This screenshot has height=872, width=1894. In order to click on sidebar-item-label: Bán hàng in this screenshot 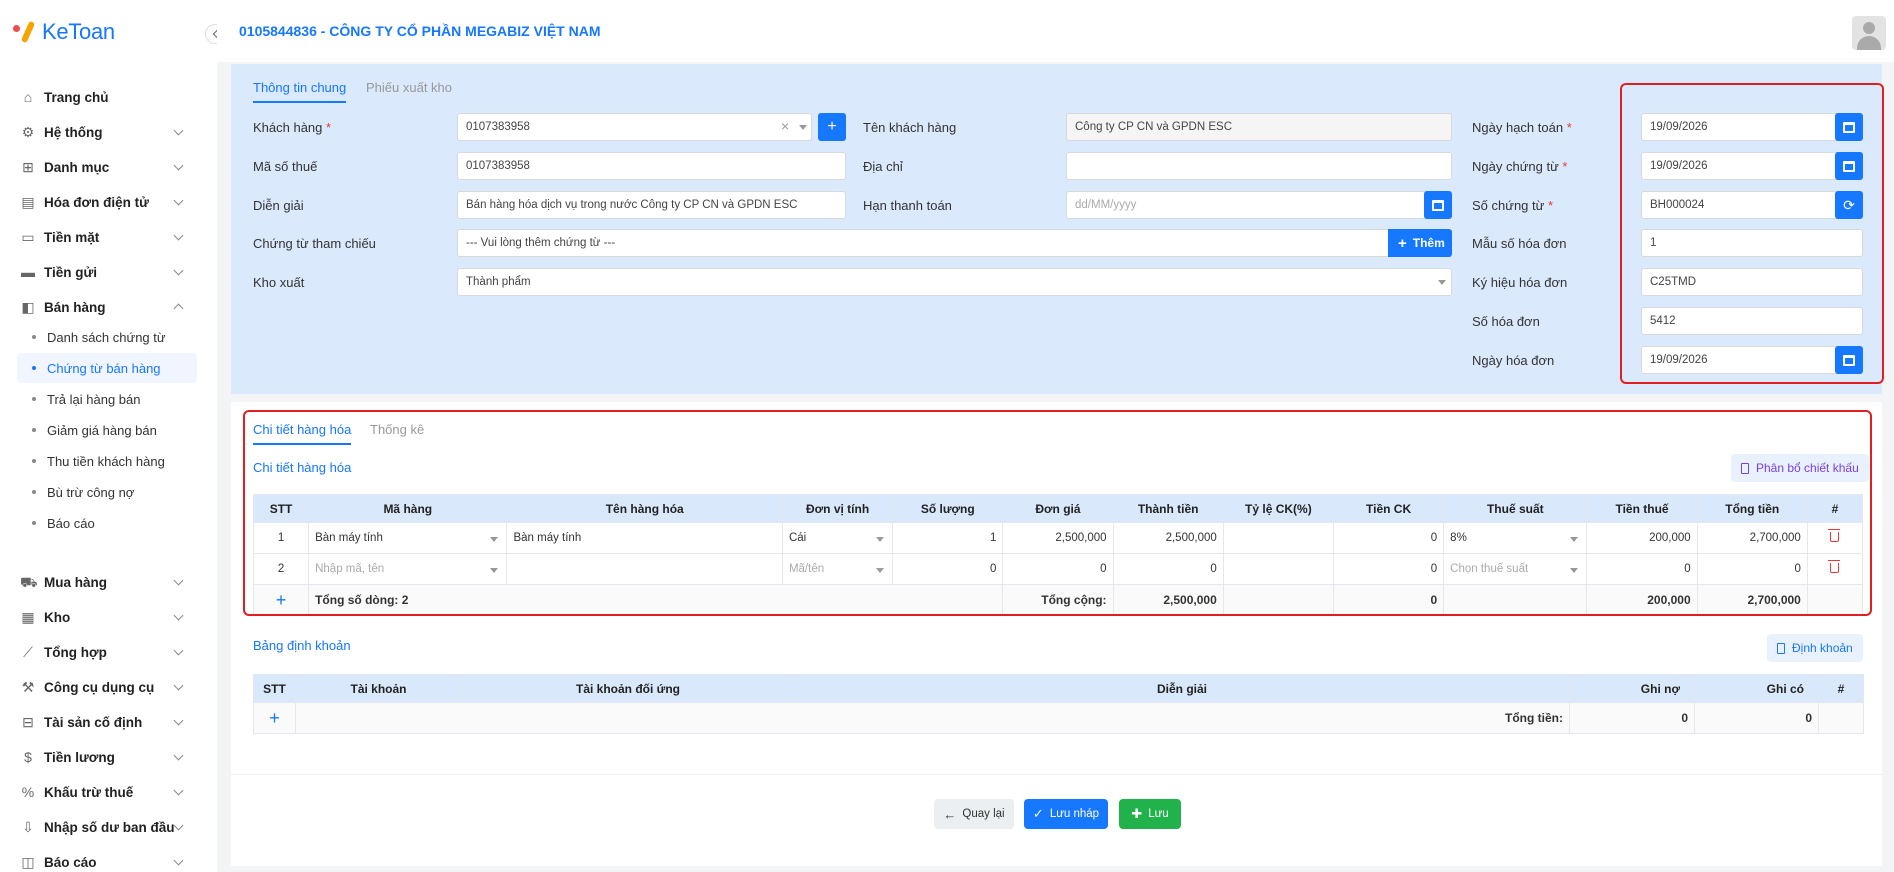, I will do `click(75, 307)`.